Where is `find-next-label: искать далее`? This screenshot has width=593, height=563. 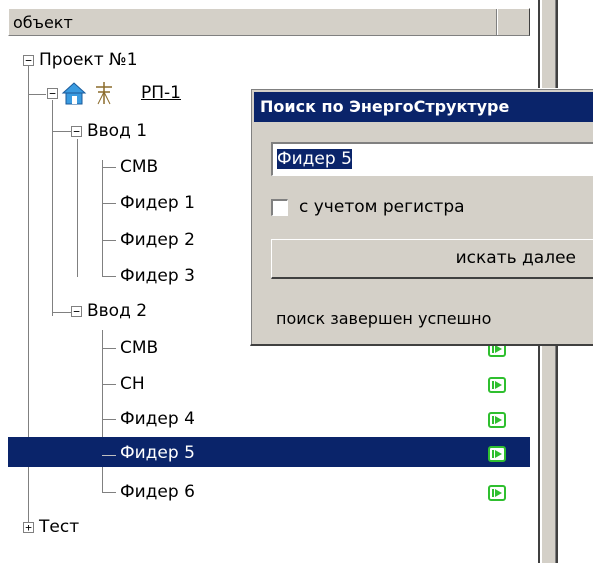
find-next-label: искать далее is located at coordinates (515, 258).